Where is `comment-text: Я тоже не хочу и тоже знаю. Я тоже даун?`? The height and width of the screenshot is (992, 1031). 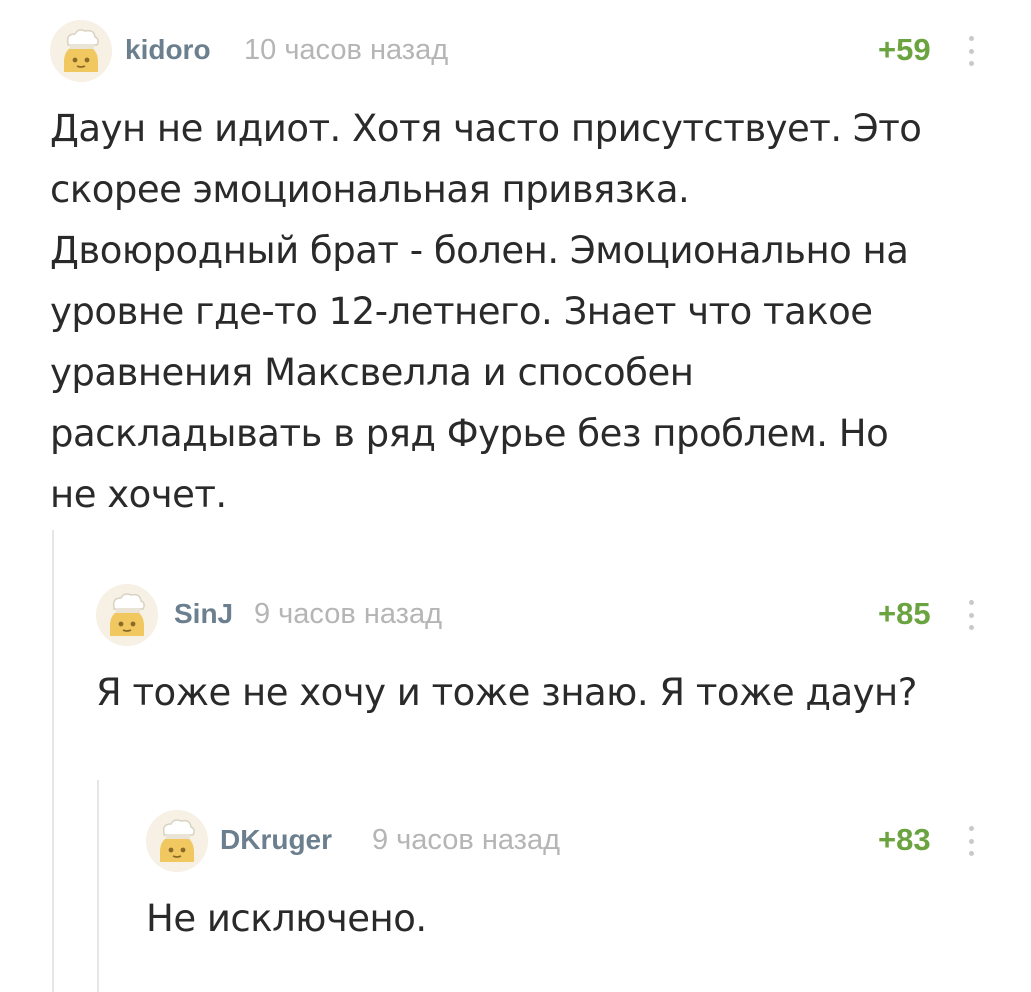 comment-text: Я тоже не хочу и тоже знаю. Я тоже даун? is located at coordinates (506, 692).